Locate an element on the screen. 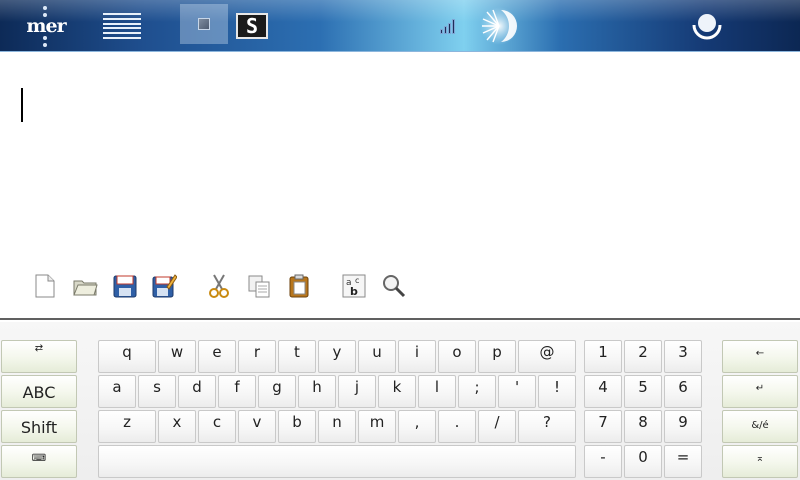 The width and height of the screenshot is (800, 480). brightness-icon is located at coordinates (499, 26).